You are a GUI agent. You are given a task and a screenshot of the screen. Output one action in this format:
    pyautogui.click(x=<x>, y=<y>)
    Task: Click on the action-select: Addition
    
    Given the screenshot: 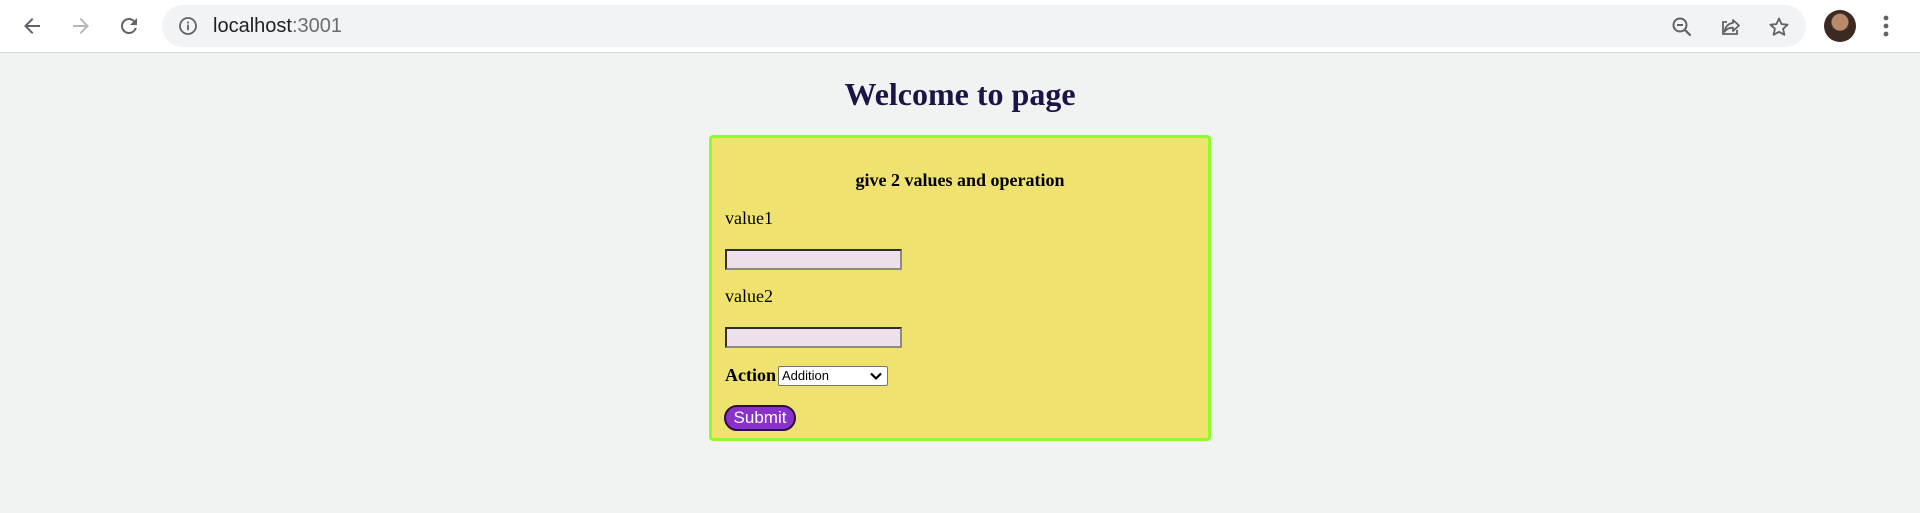 What is the action you would take?
    pyautogui.click(x=833, y=376)
    